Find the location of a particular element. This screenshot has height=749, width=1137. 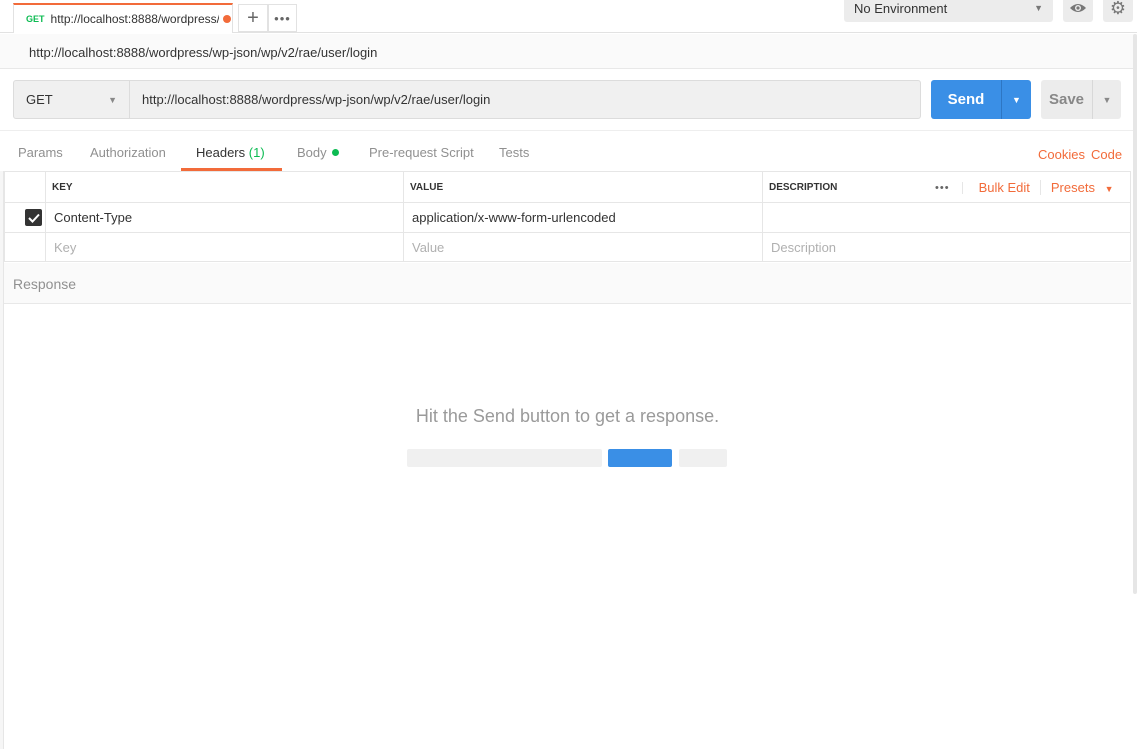

presets-label: Presets is located at coordinates (1072, 187).